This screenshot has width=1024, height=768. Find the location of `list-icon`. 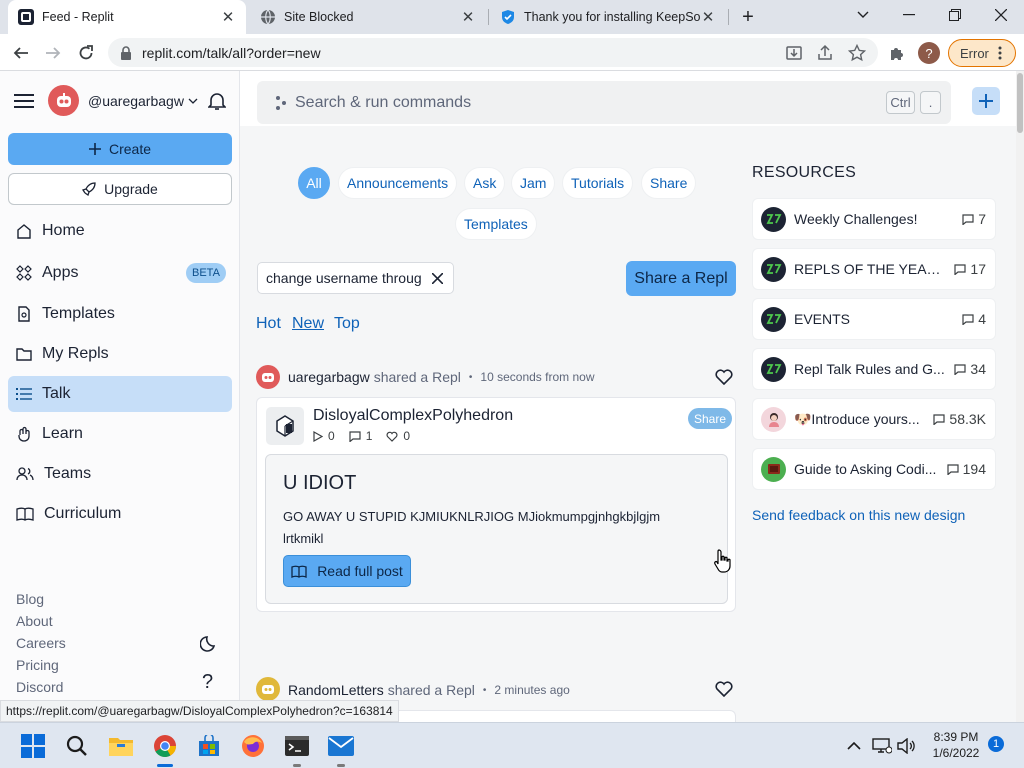

list-icon is located at coordinates (24, 394).